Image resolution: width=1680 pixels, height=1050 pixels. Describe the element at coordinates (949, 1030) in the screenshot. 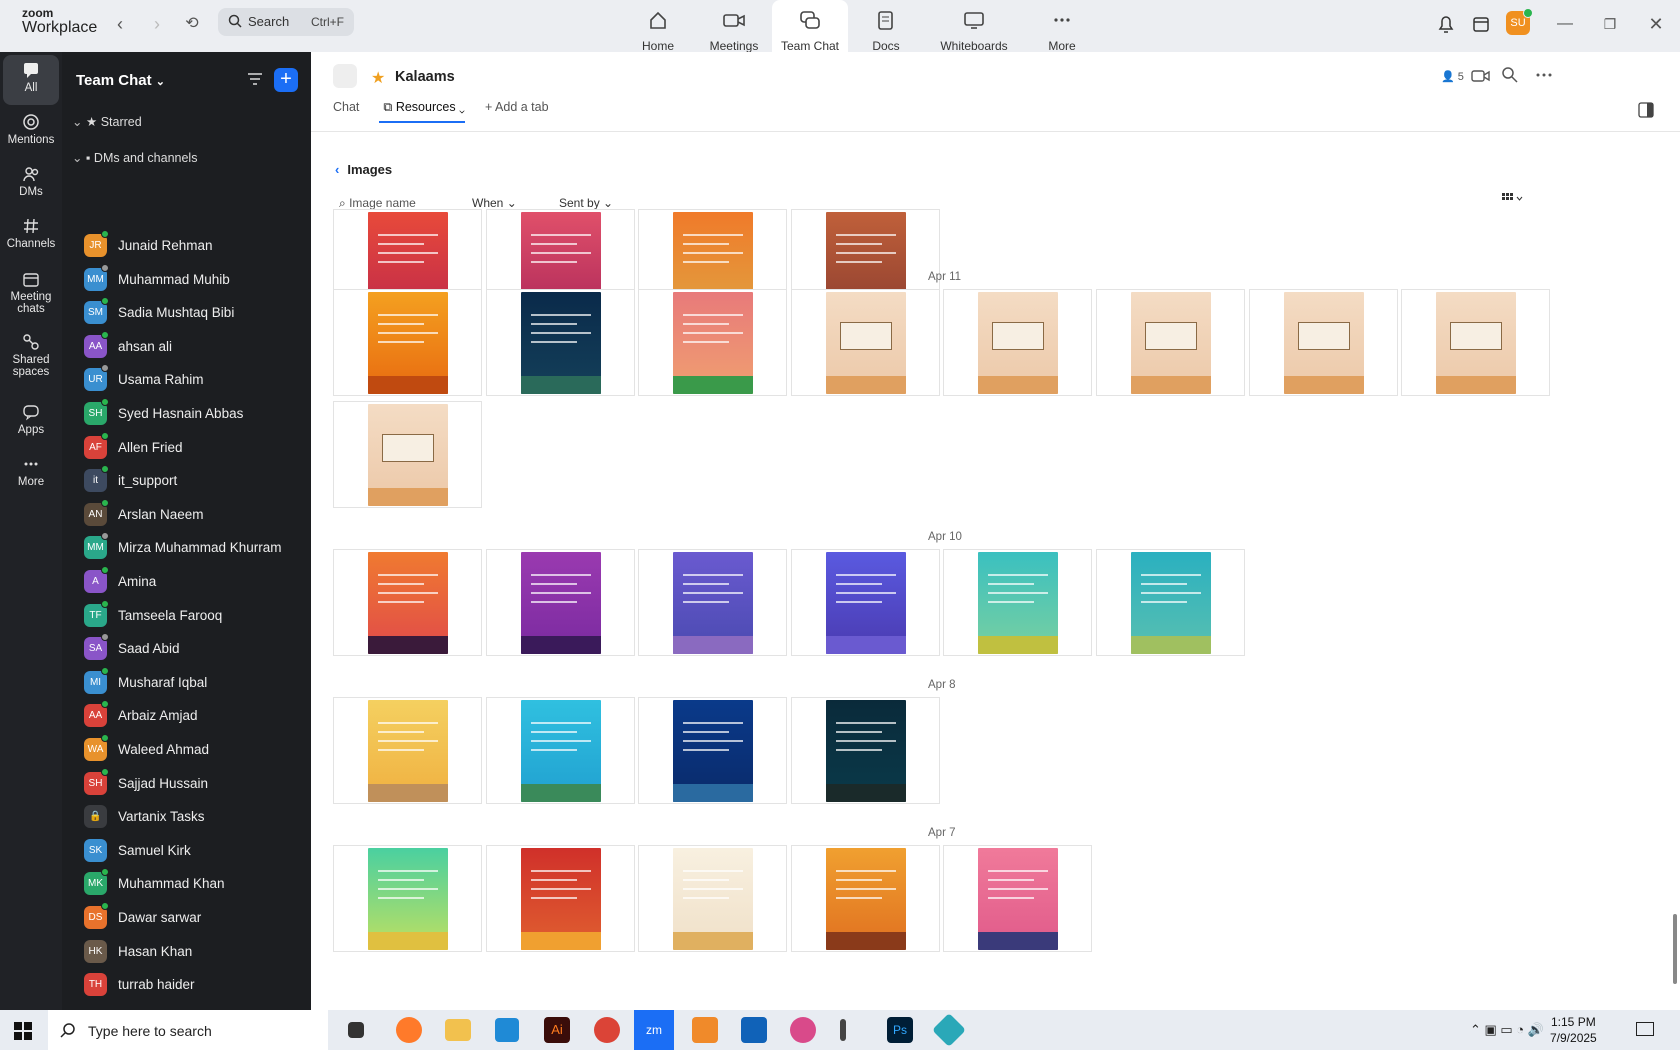

I see `app-icon` at that location.